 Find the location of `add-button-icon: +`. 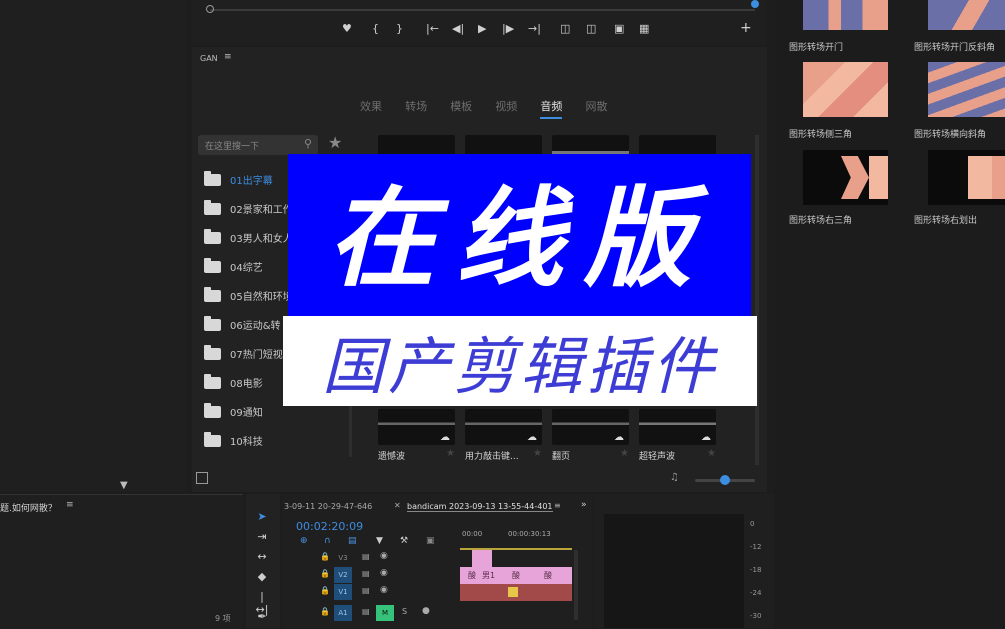

add-button-icon: + is located at coordinates (746, 28).